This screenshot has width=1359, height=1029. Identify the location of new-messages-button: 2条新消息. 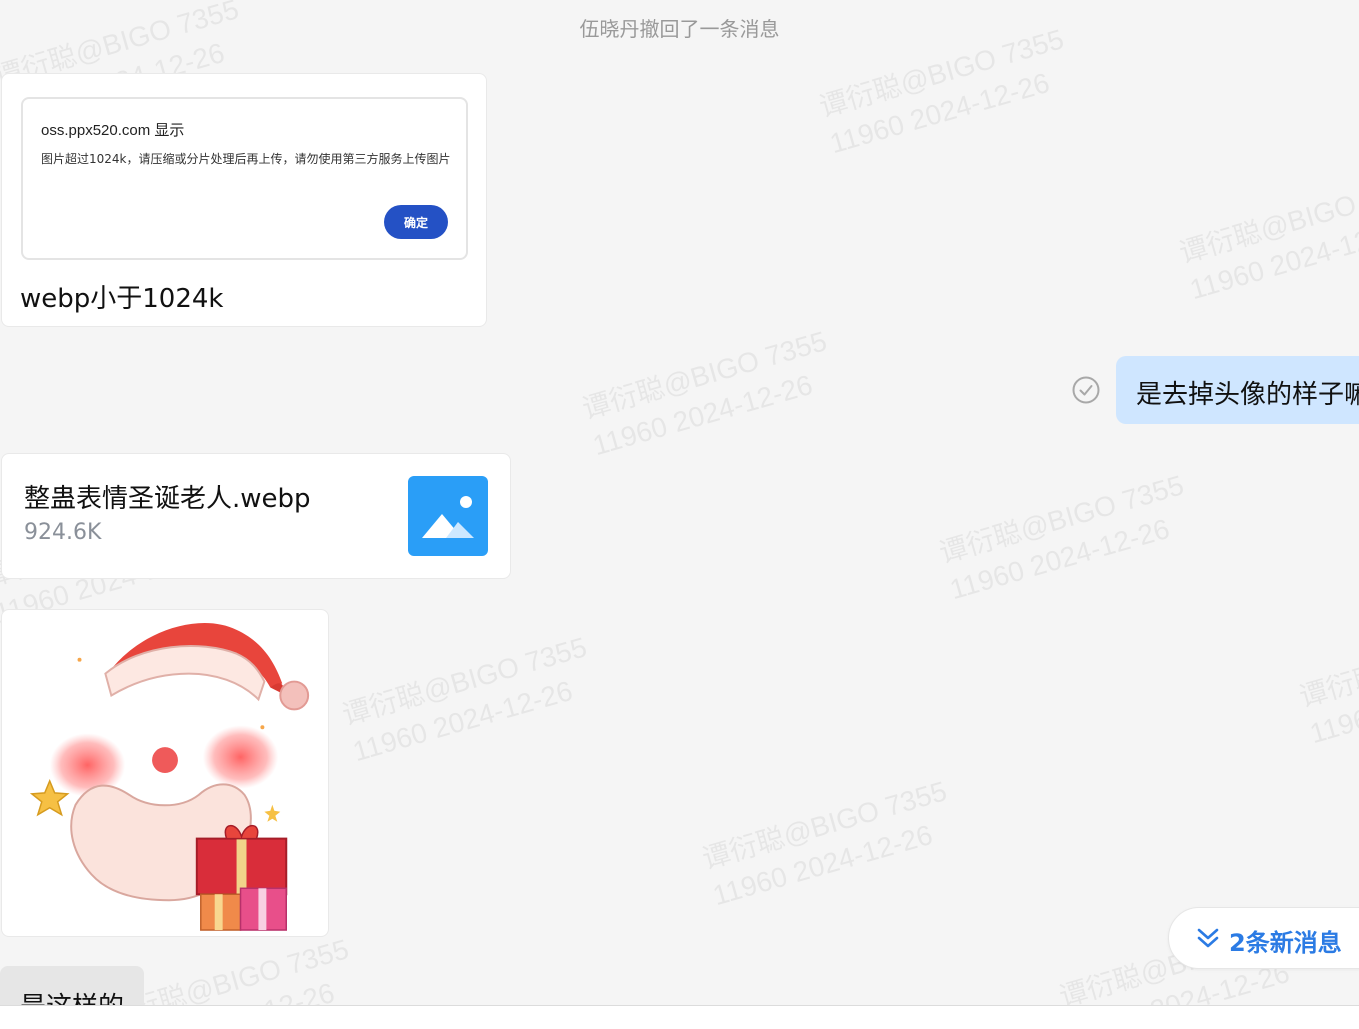
(1263, 938).